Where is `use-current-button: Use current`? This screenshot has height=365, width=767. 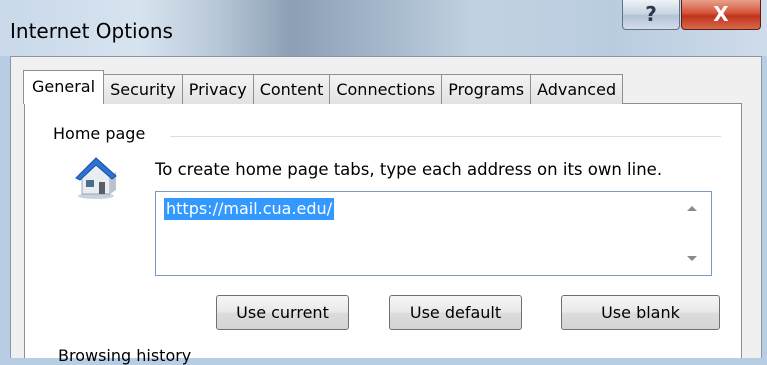
use-current-button: Use current is located at coordinates (282, 312).